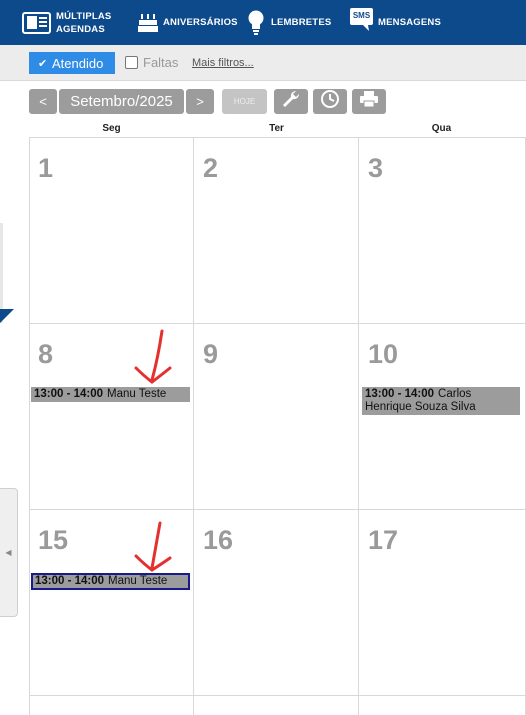 The height and width of the screenshot is (715, 526). Describe the element at coordinates (210, 354) in the screenshot. I see `day-cell-9: 9` at that location.